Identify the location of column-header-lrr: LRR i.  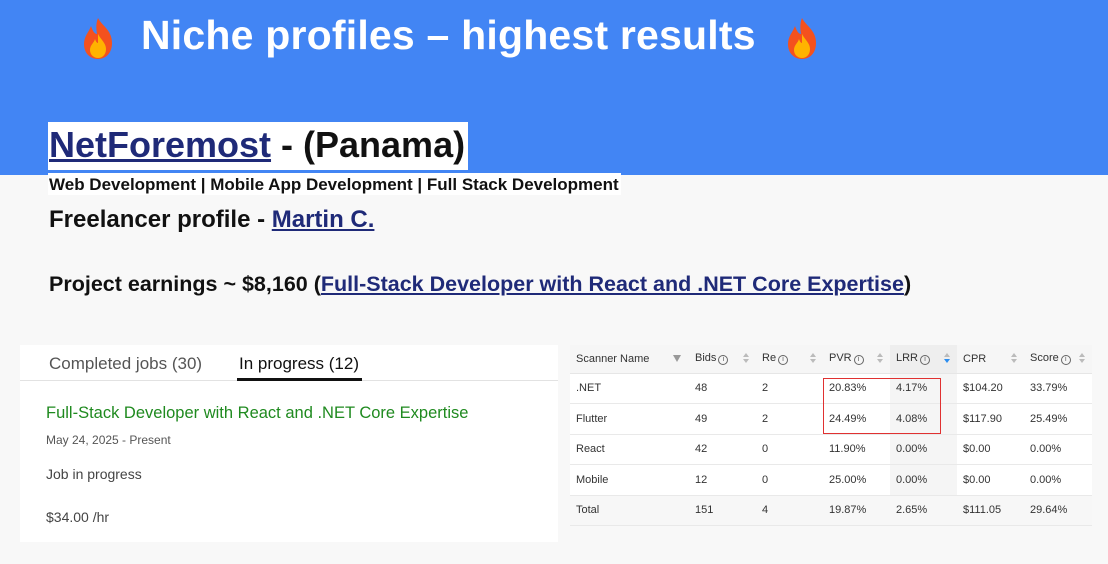
(923, 359).